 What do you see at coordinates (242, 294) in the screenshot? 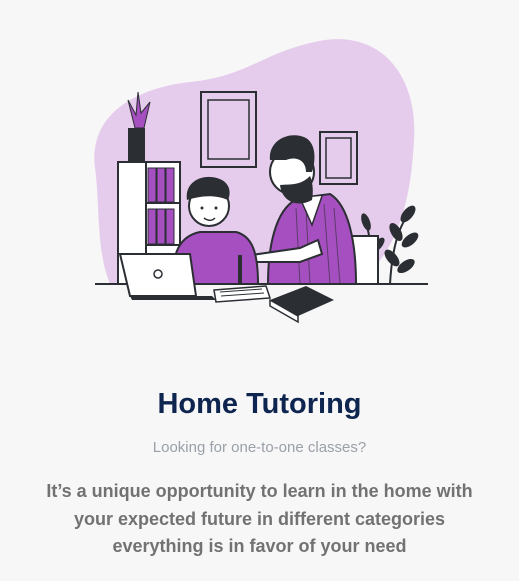
I see `notebook` at bounding box center [242, 294].